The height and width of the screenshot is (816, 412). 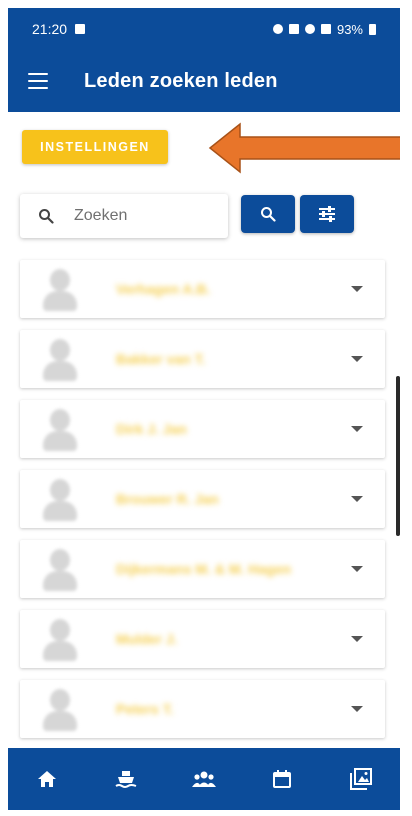 I want to click on status-bar: 21:20 93%, so click(x=204, y=29).